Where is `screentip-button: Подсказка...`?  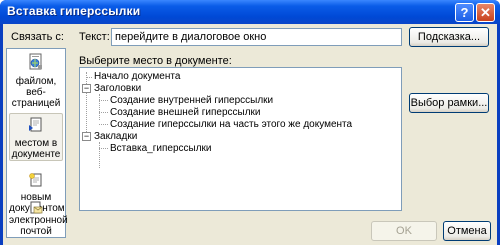 screentip-button: Подсказка... is located at coordinates (449, 37).